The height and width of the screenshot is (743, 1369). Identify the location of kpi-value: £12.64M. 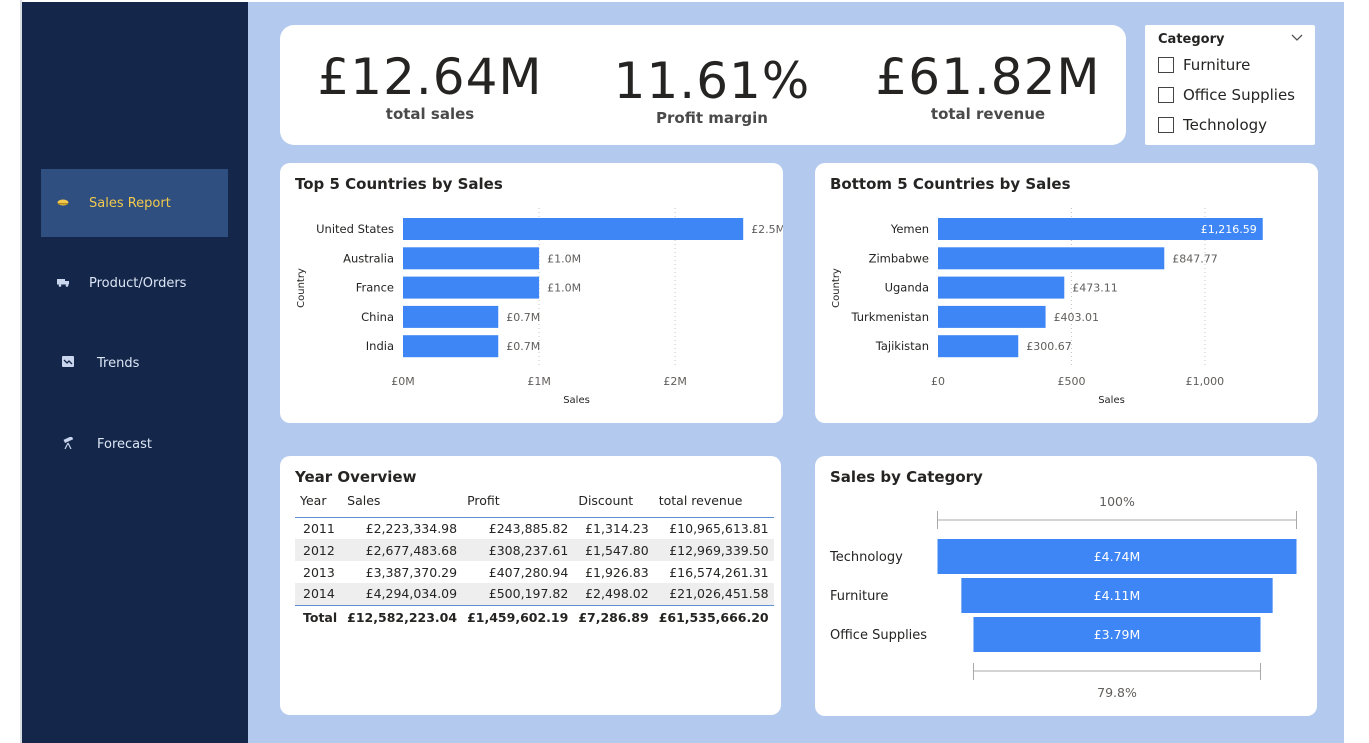
(430, 77).